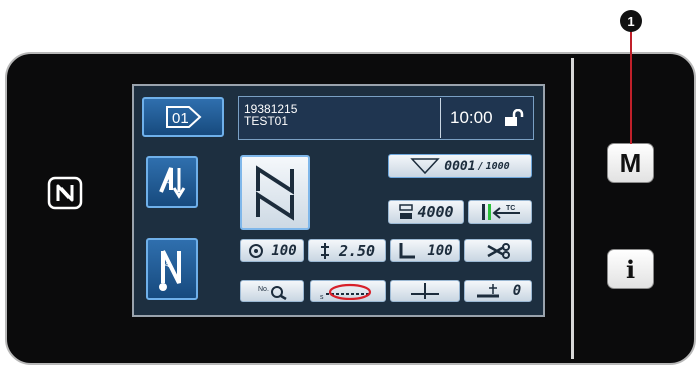  Describe the element at coordinates (435, 212) in the screenshot. I see `bobbin-value: 4000` at that location.